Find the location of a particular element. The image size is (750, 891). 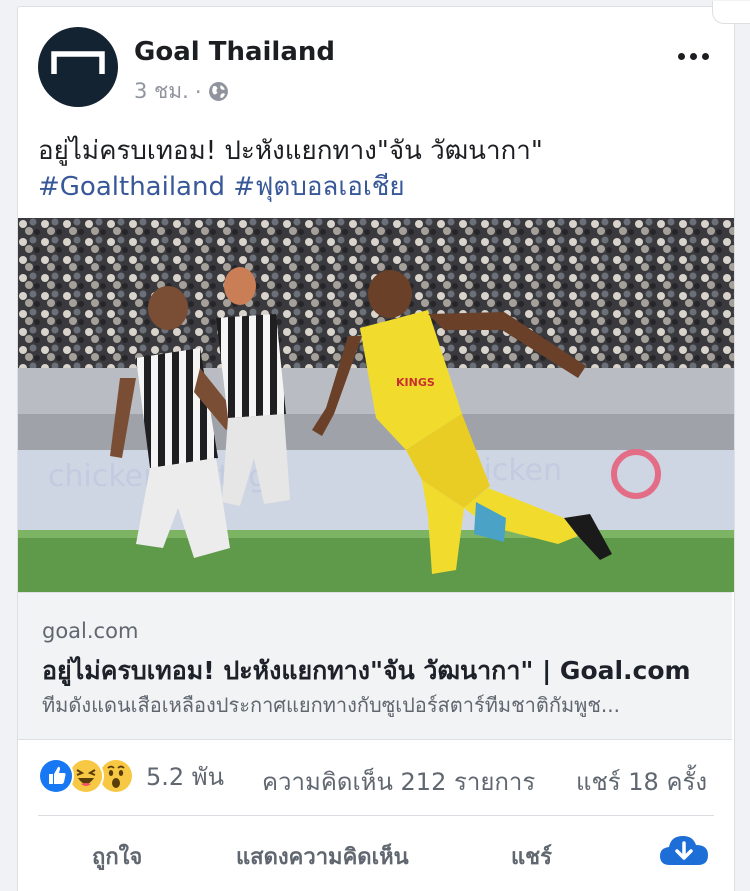

globe-icon is located at coordinates (218, 91).